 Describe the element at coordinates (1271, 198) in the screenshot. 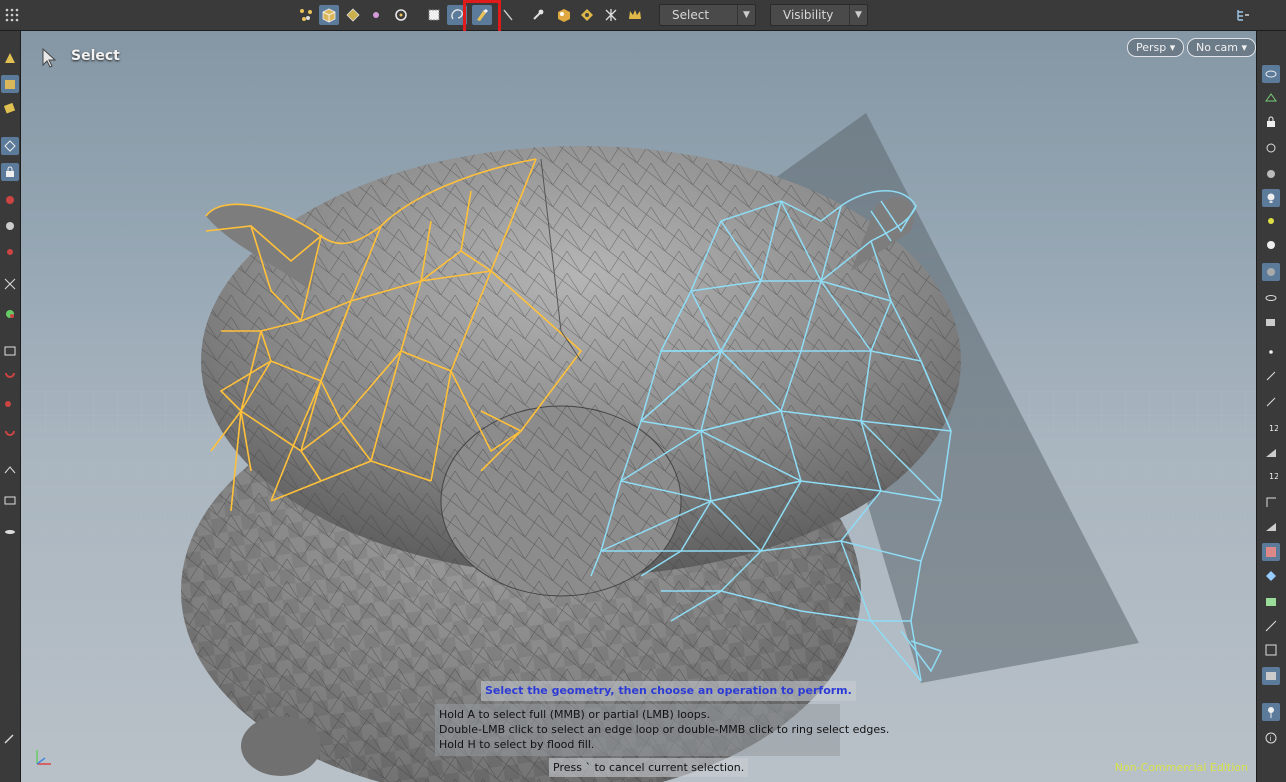

I see `light-icon` at that location.